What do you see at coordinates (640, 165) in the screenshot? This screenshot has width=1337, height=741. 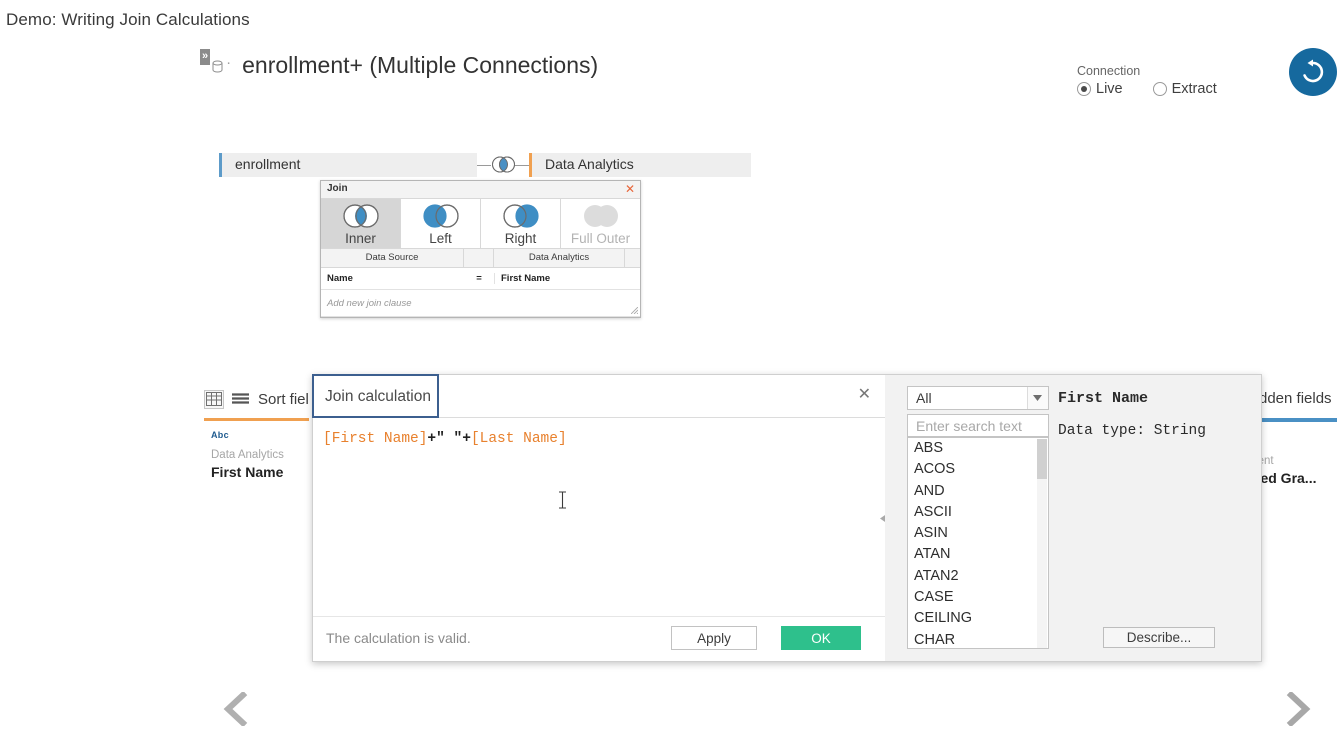 I see `canvas-table-data-analytics: Data Analytics` at bounding box center [640, 165].